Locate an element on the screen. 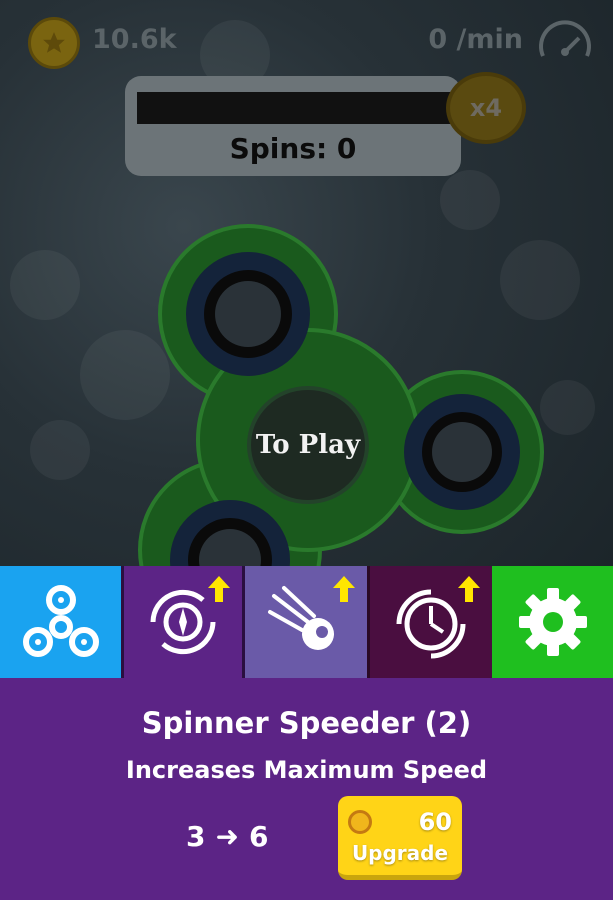 The height and width of the screenshot is (900, 613). spins-panel: Spins: 0 is located at coordinates (293, 126).